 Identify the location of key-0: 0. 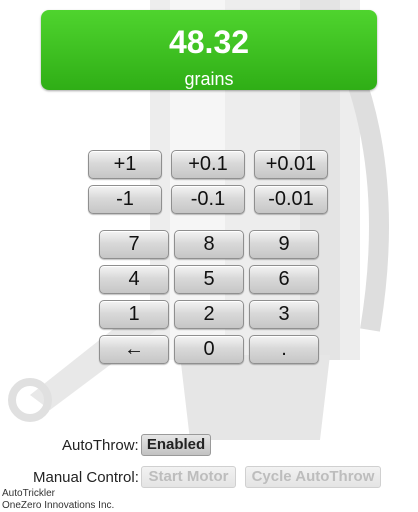
(209, 349).